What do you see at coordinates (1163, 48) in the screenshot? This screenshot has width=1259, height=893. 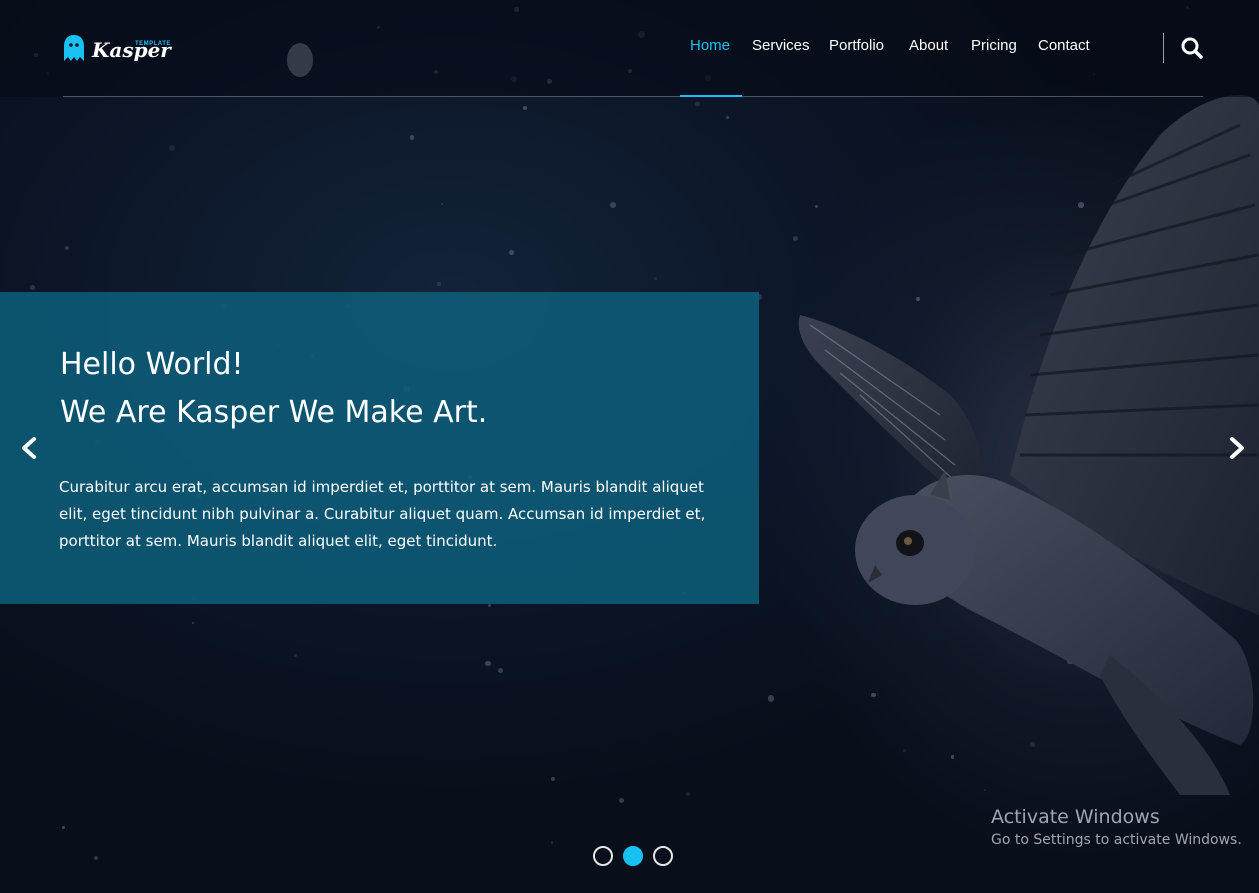 I see `nav-divider` at bounding box center [1163, 48].